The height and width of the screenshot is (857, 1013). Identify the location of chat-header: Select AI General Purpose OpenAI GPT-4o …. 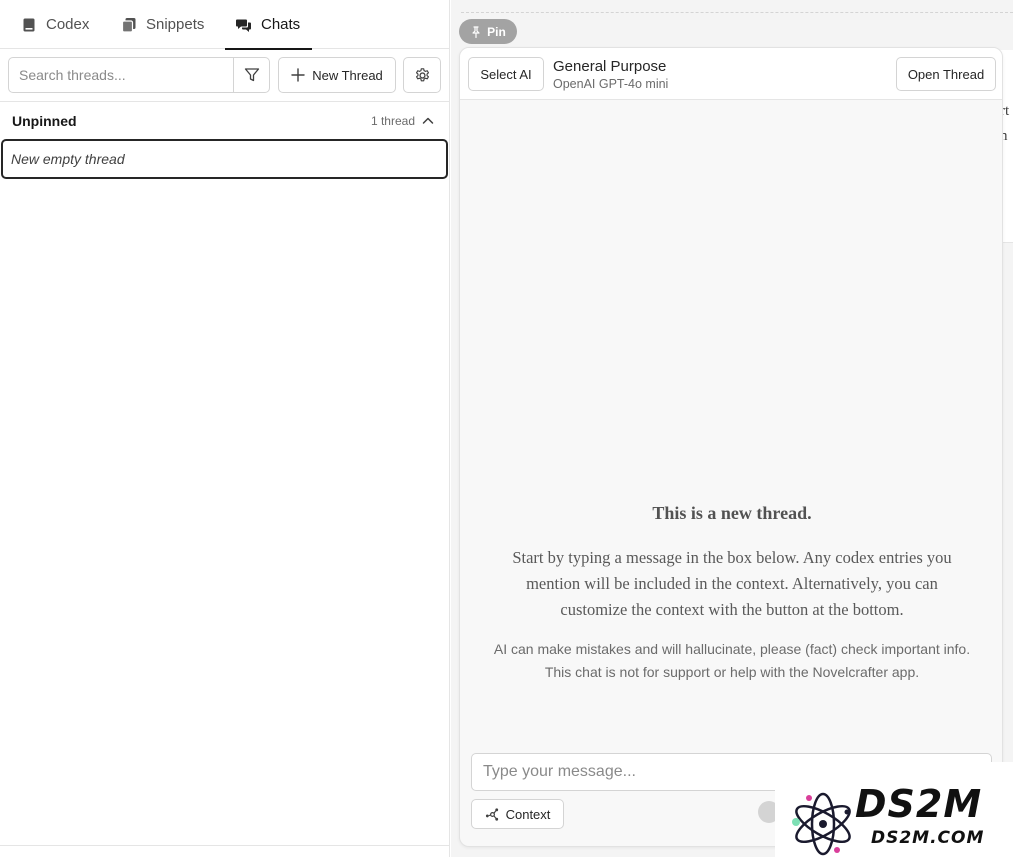
(731, 74).